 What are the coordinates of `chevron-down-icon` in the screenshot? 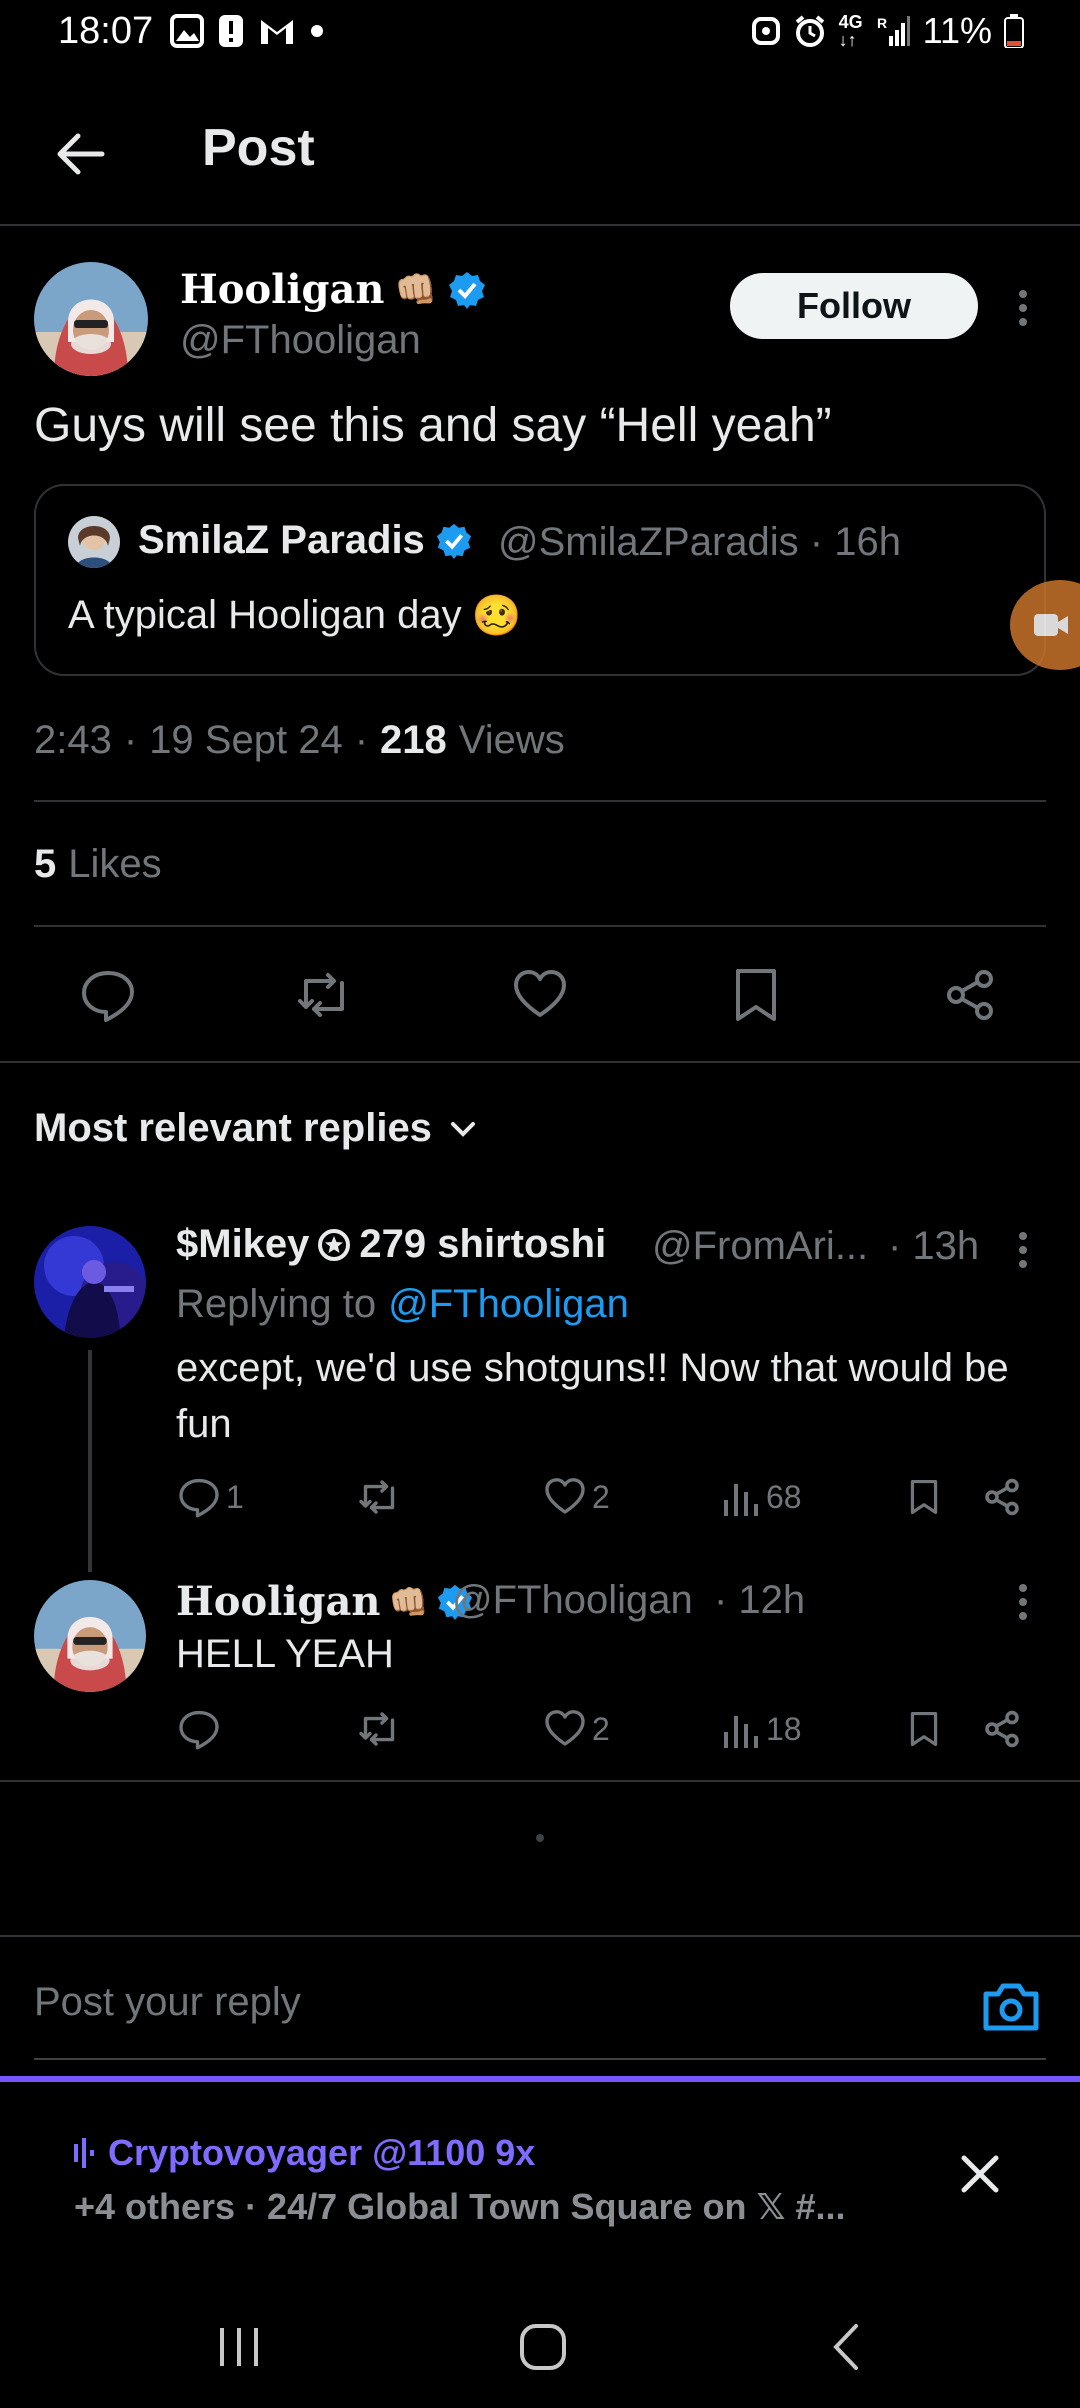 It's located at (462, 1129).